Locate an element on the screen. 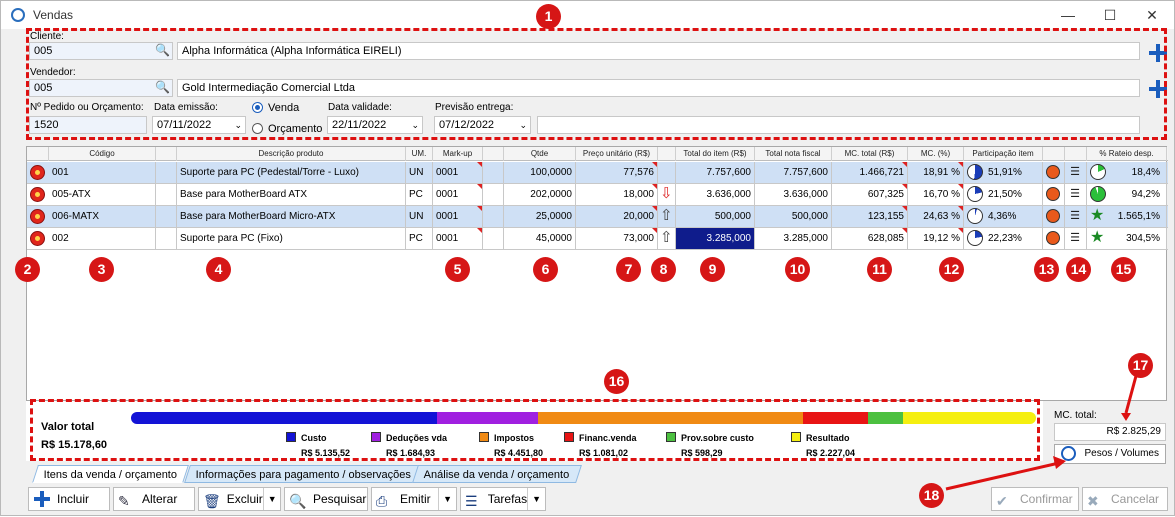 The image size is (1175, 517). callout-arrows is located at coordinates (1041, 433).